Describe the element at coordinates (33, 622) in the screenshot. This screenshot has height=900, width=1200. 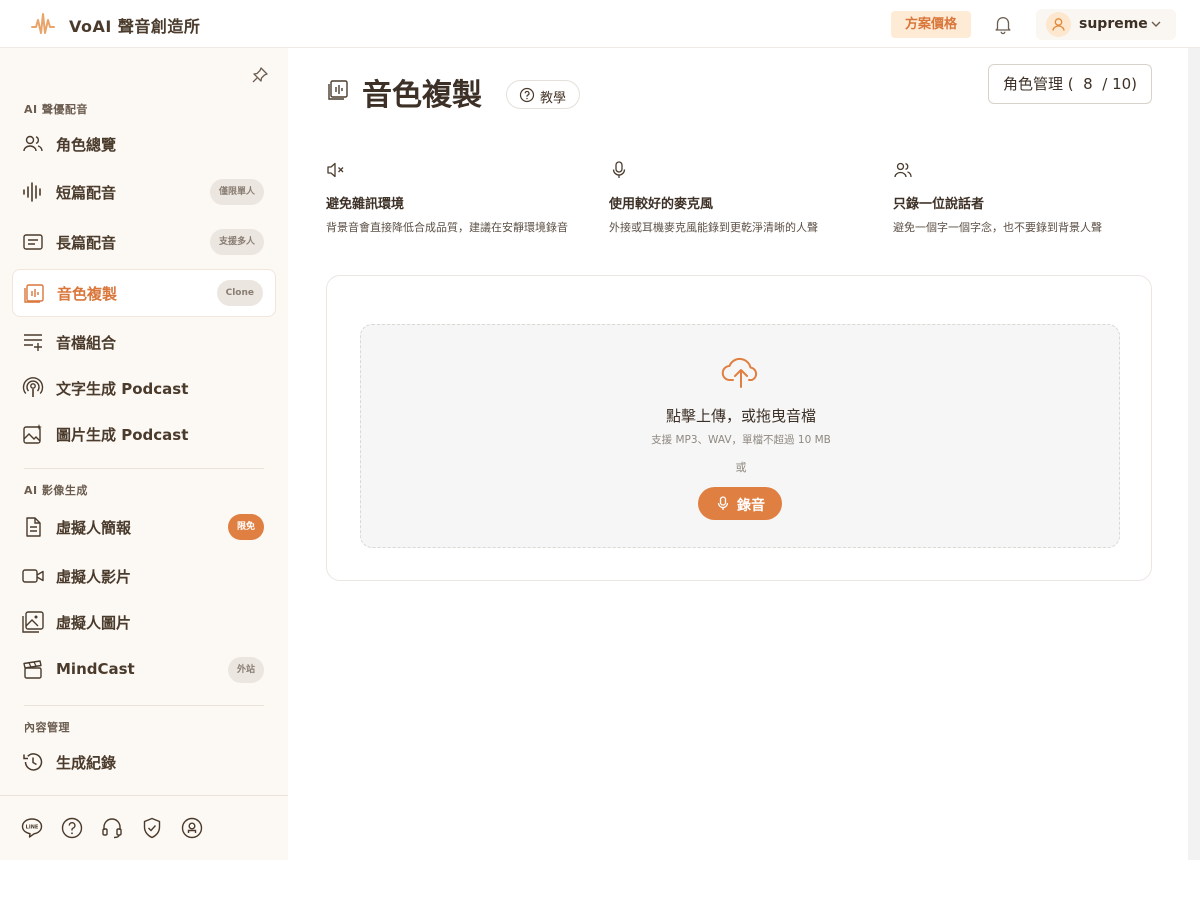
I see `image-icon` at that location.